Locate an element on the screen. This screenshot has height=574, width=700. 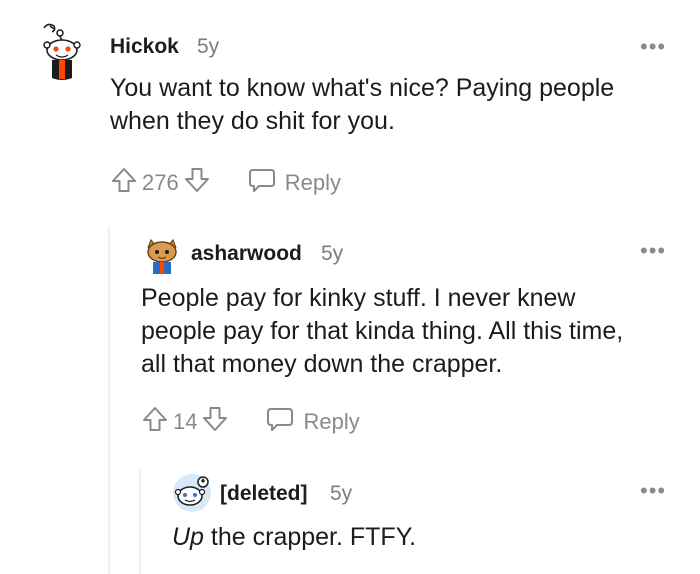
comment-body: Up the crapper. FTFY. is located at coordinates (294, 537).